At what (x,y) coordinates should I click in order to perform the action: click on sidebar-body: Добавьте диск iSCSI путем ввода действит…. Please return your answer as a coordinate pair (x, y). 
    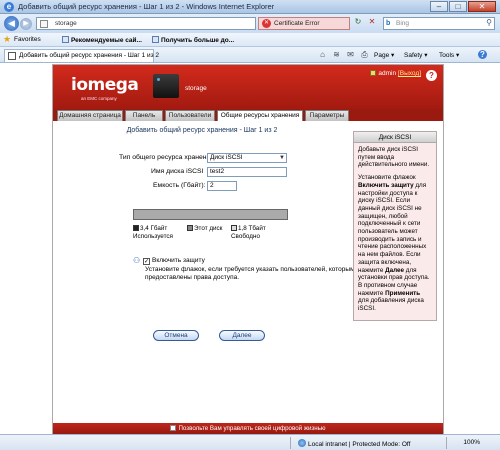
    Looking at the image, I should click on (395, 232).